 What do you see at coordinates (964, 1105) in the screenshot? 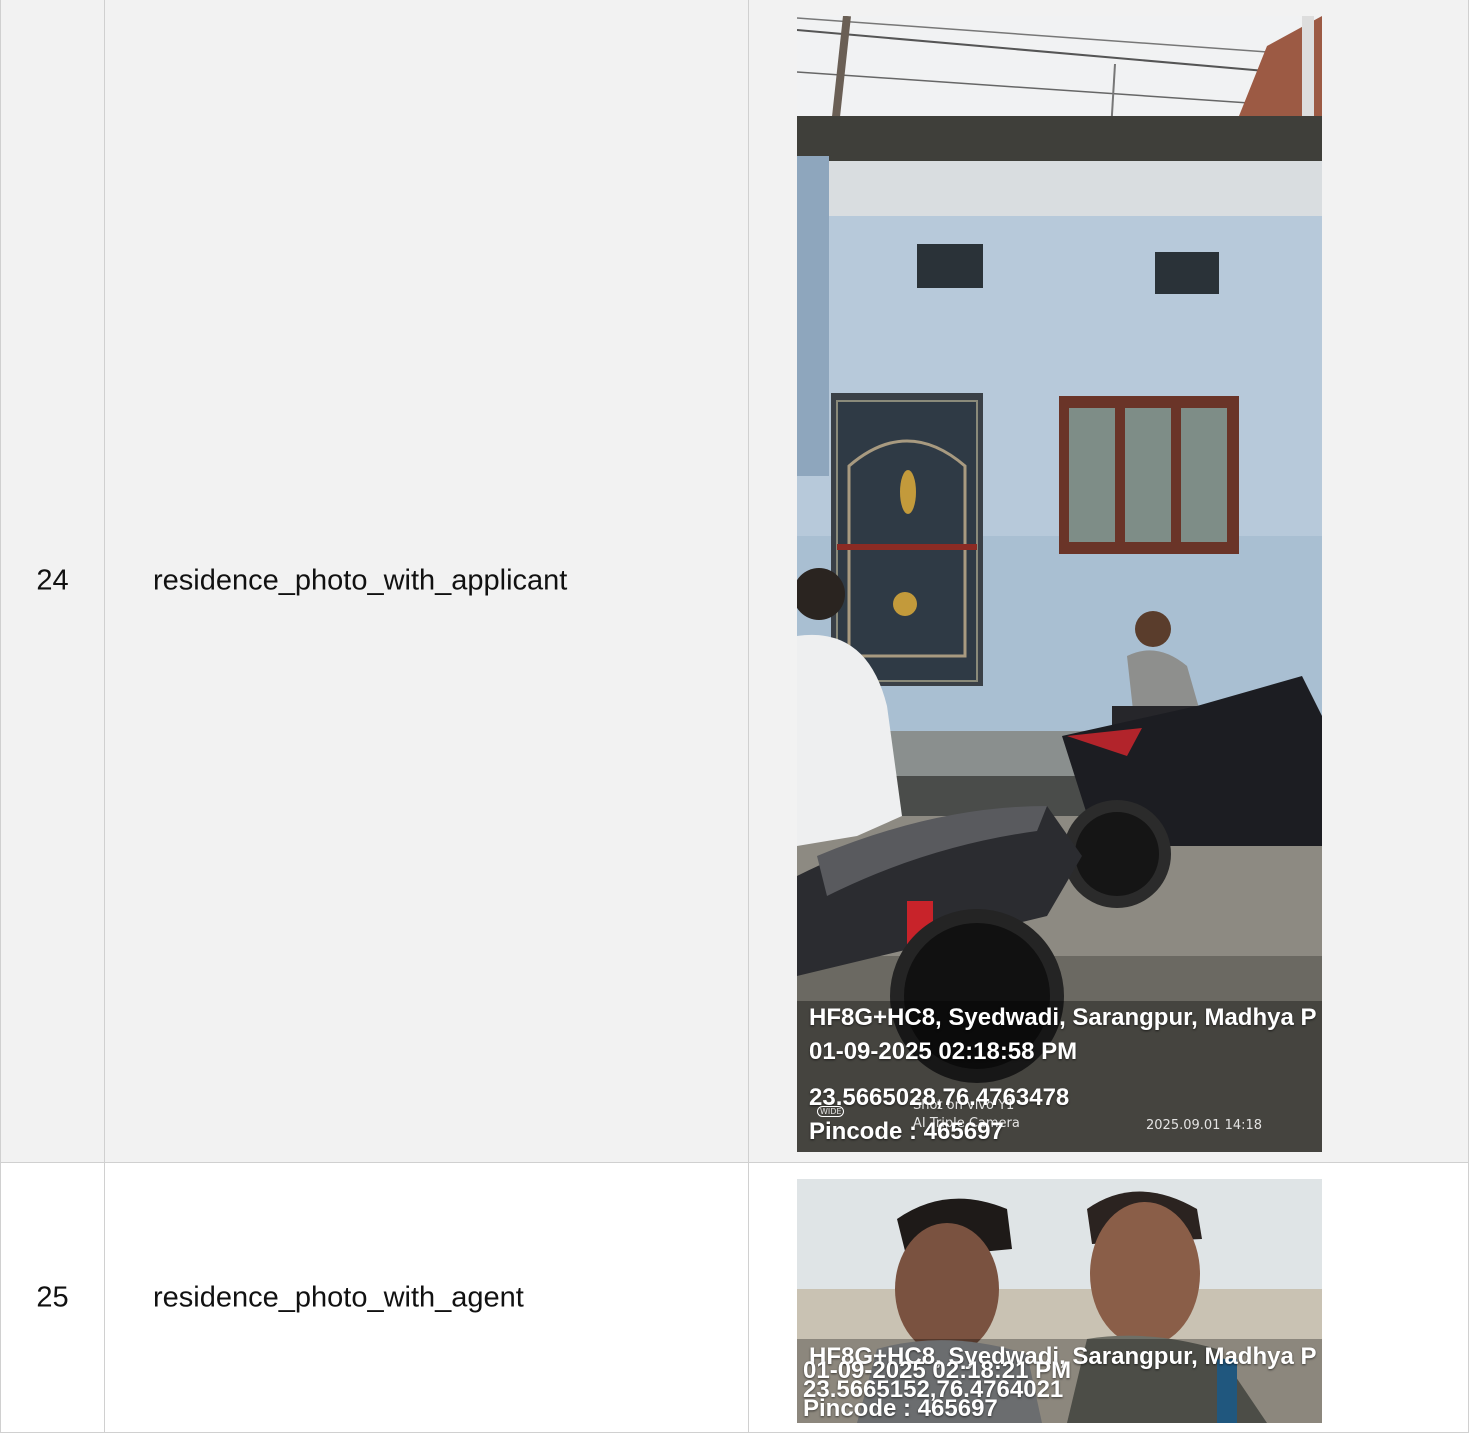
I see `camera-brand-line1: Shot on vivo Y1` at bounding box center [964, 1105].